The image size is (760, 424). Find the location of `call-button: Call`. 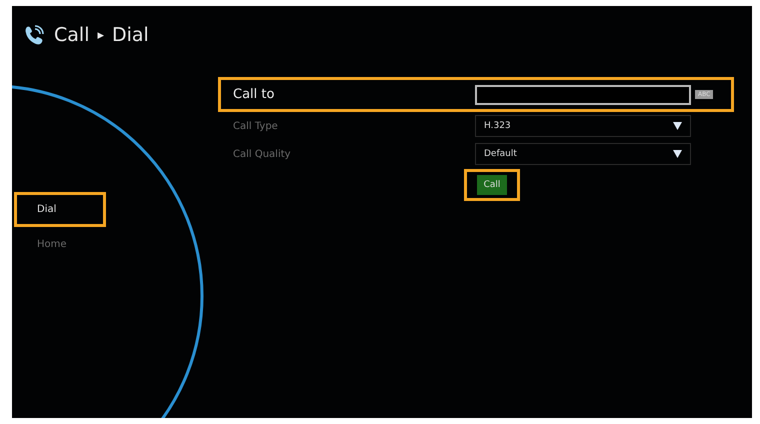

call-button: Call is located at coordinates (492, 185).